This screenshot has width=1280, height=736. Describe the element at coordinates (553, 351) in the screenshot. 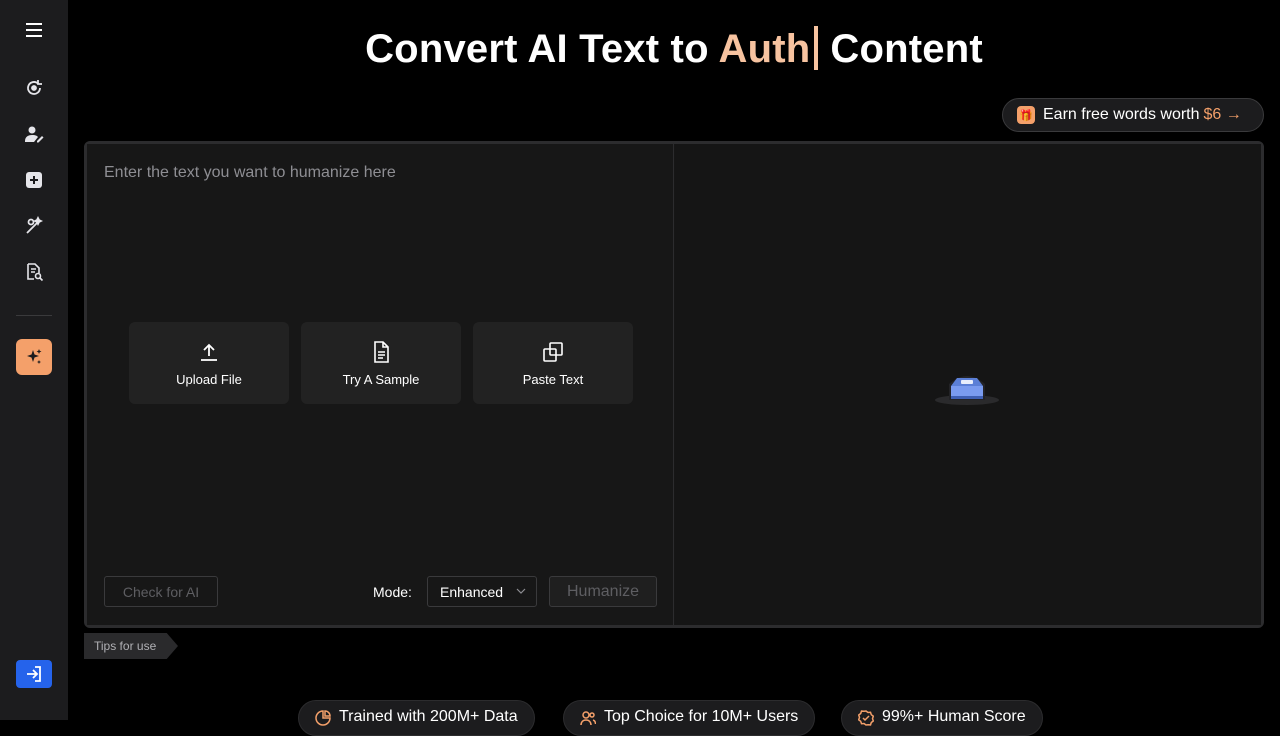

I see `copy-icon` at that location.